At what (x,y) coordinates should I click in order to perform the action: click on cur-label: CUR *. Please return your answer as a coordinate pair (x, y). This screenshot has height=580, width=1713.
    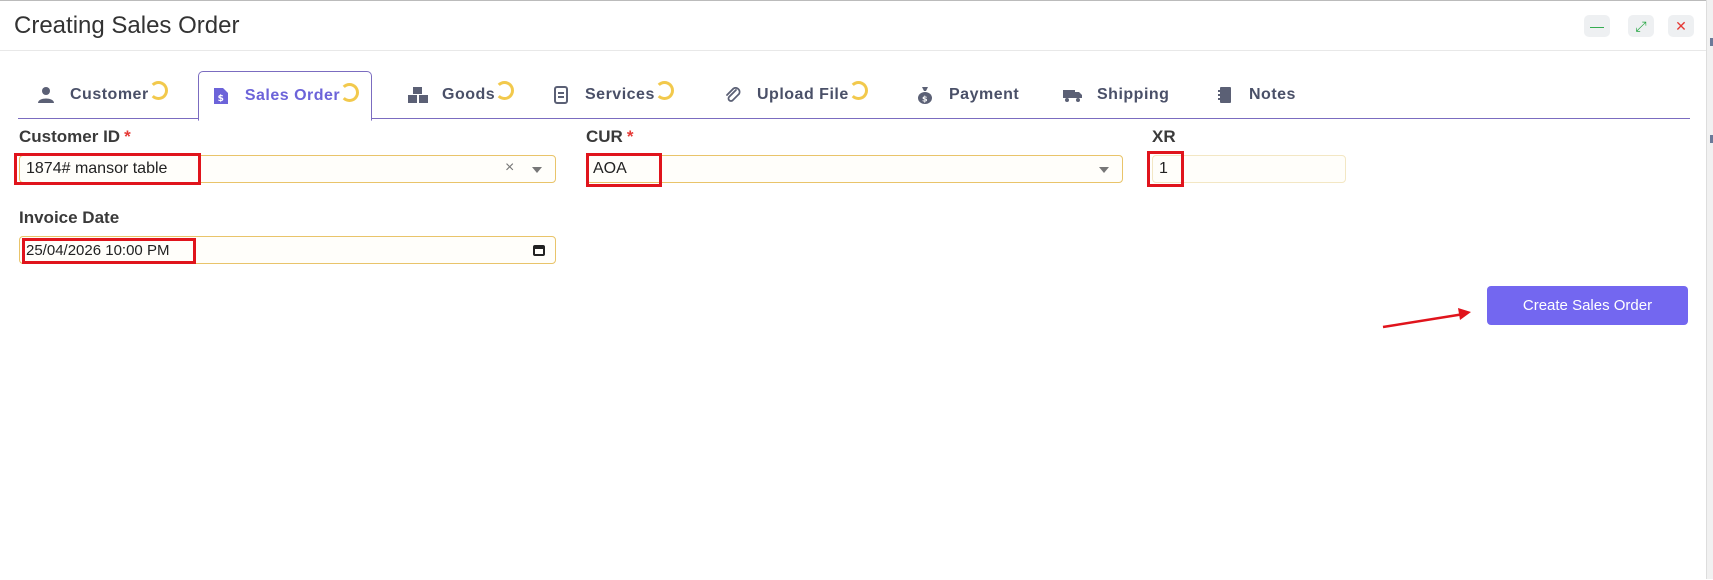
    Looking at the image, I should click on (609, 137).